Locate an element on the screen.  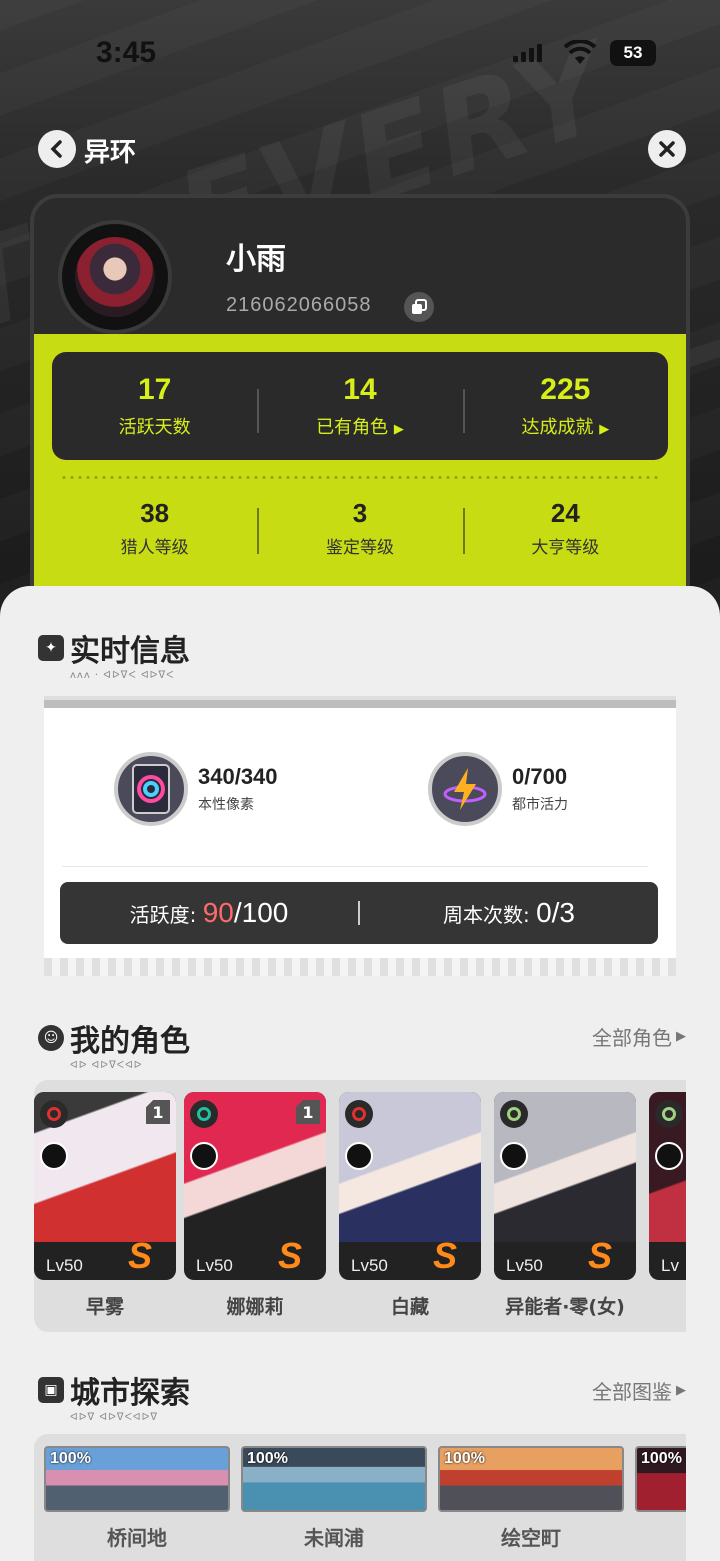
city-name: 未闻浦 is located at coordinates (334, 1538).